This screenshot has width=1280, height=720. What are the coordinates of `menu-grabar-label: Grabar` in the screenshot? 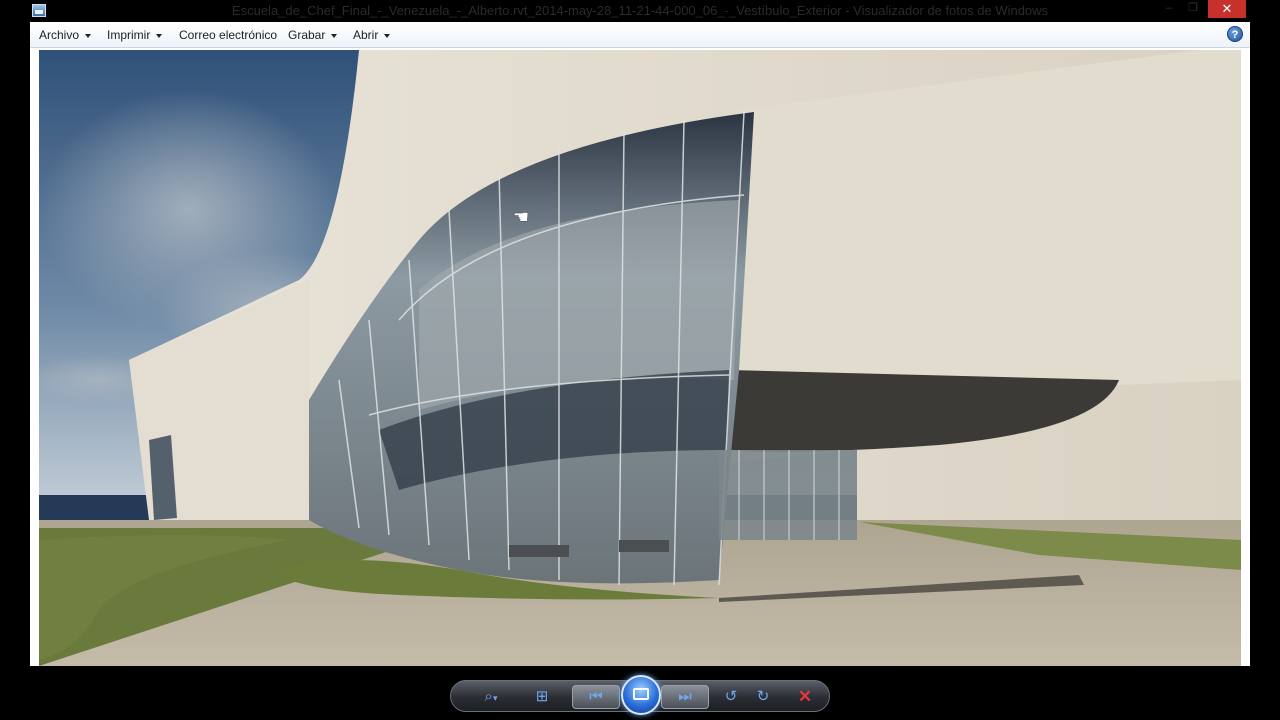 It's located at (307, 35).